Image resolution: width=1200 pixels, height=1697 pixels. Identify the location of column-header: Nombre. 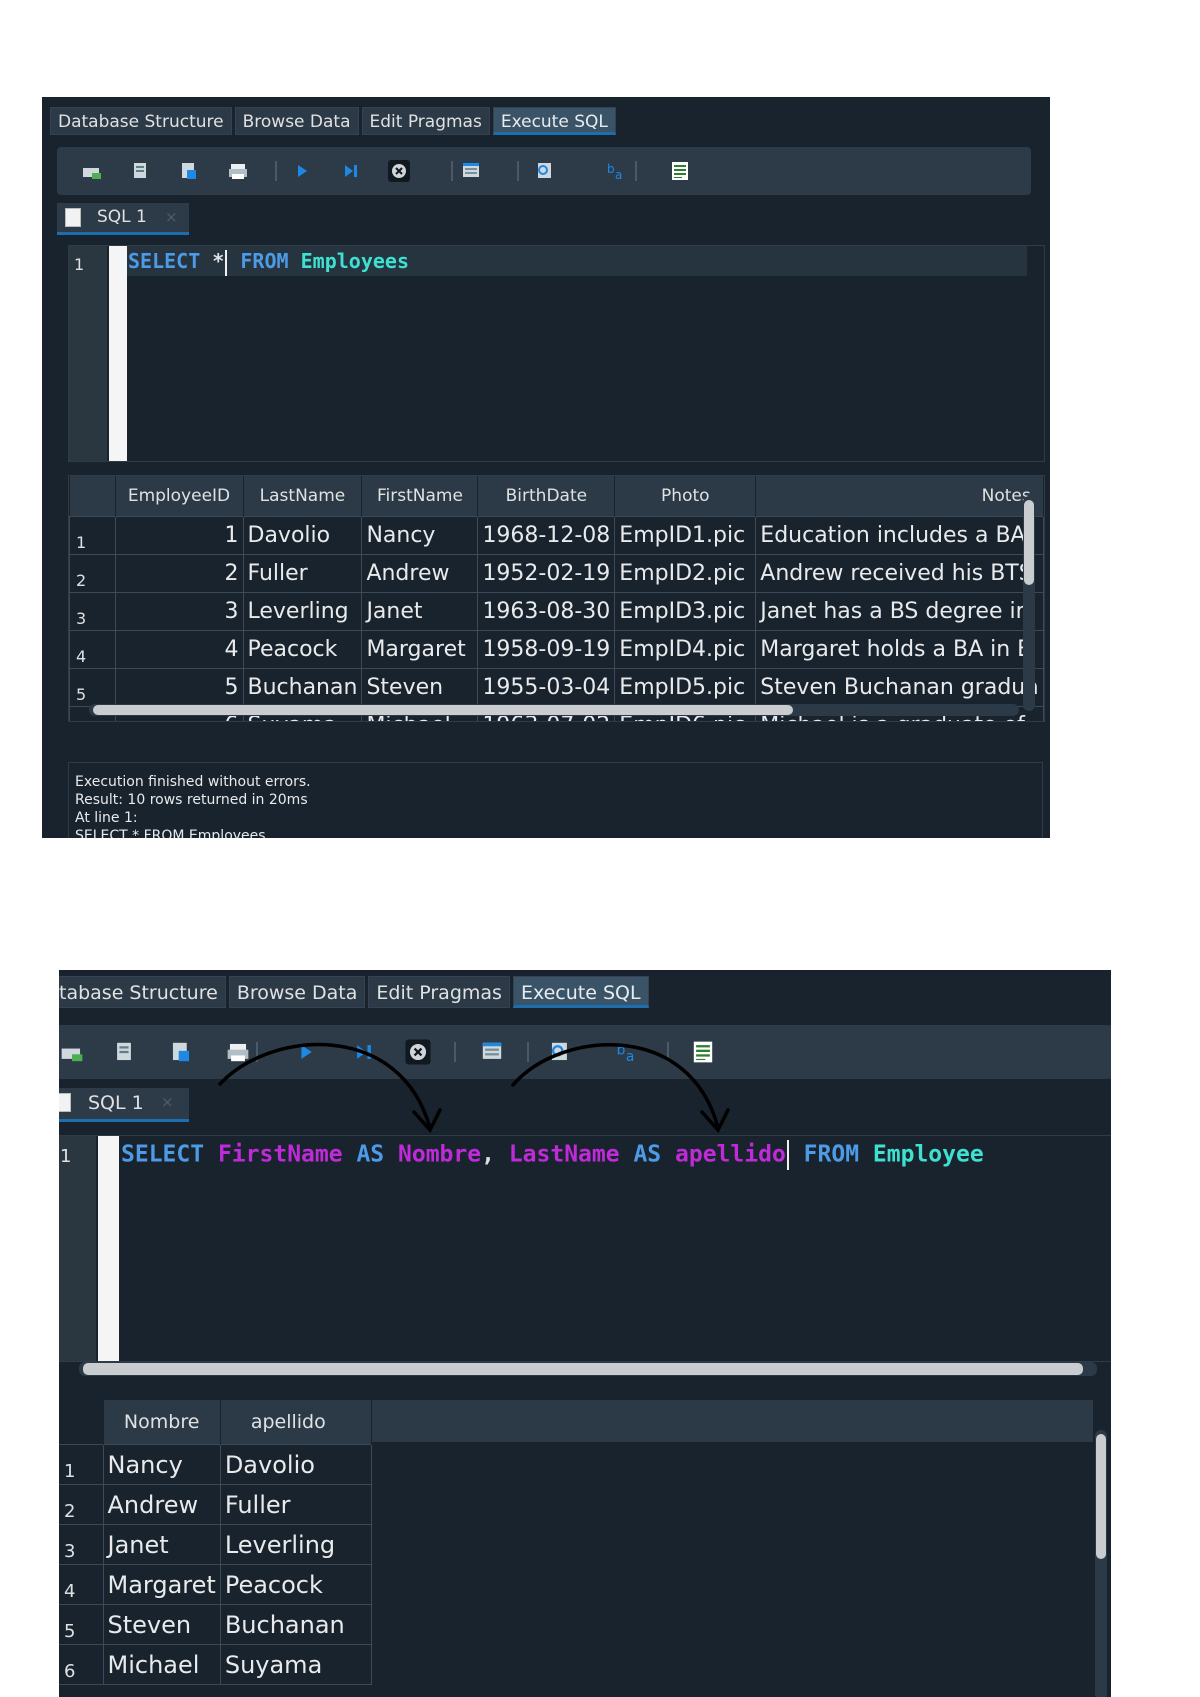
(162, 1422).